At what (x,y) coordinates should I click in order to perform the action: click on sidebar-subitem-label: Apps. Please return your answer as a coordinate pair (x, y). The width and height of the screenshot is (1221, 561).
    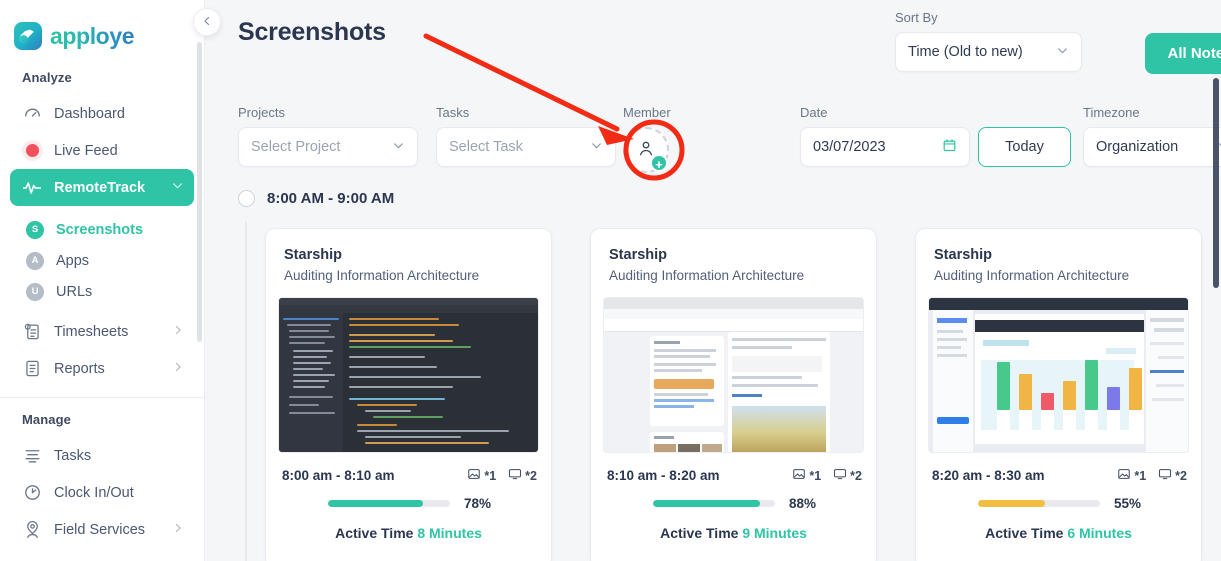
    Looking at the image, I should click on (73, 260).